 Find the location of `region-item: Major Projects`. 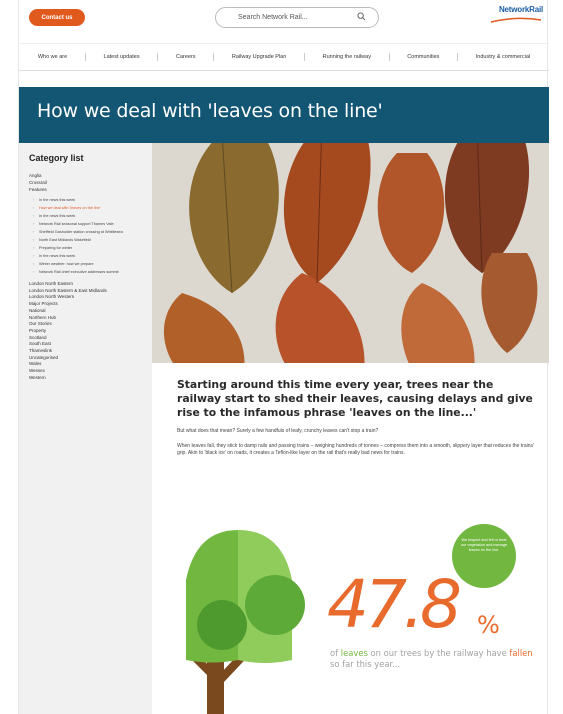

region-item: Major Projects is located at coordinates (90, 304).